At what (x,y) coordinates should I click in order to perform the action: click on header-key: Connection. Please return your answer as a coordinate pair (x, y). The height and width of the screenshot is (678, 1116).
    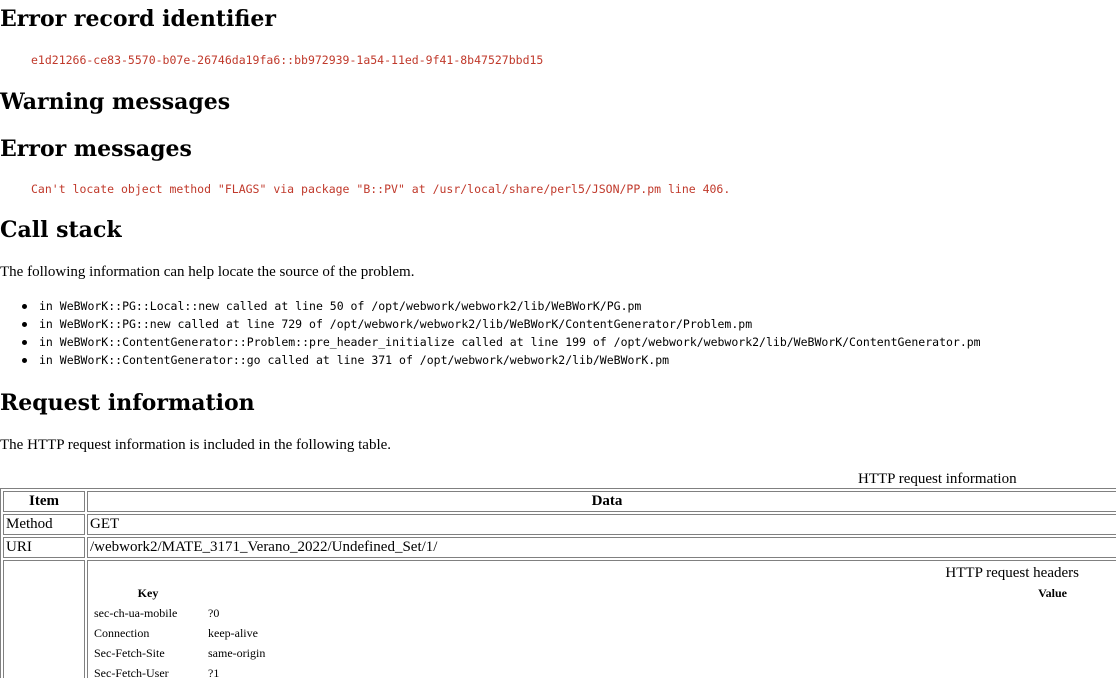
    Looking at the image, I should click on (122, 633).